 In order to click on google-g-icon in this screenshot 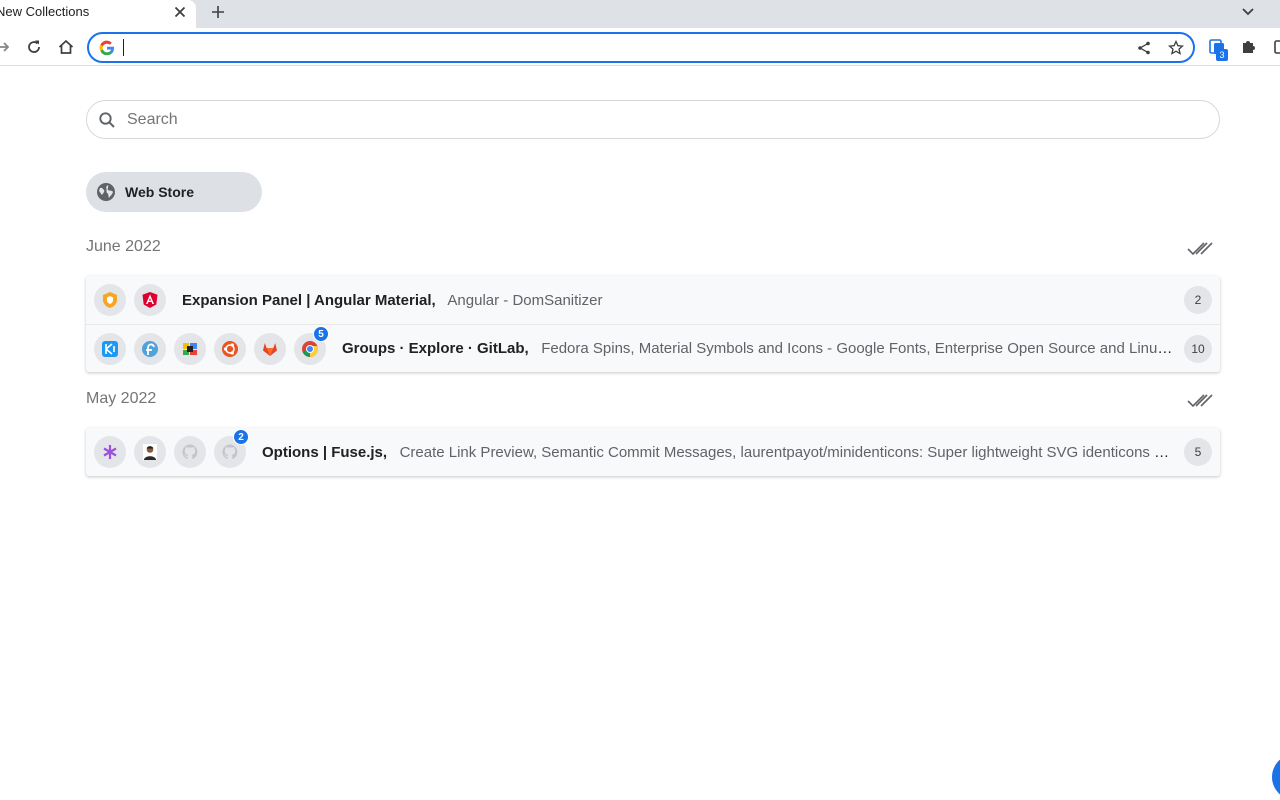, I will do `click(106, 48)`.